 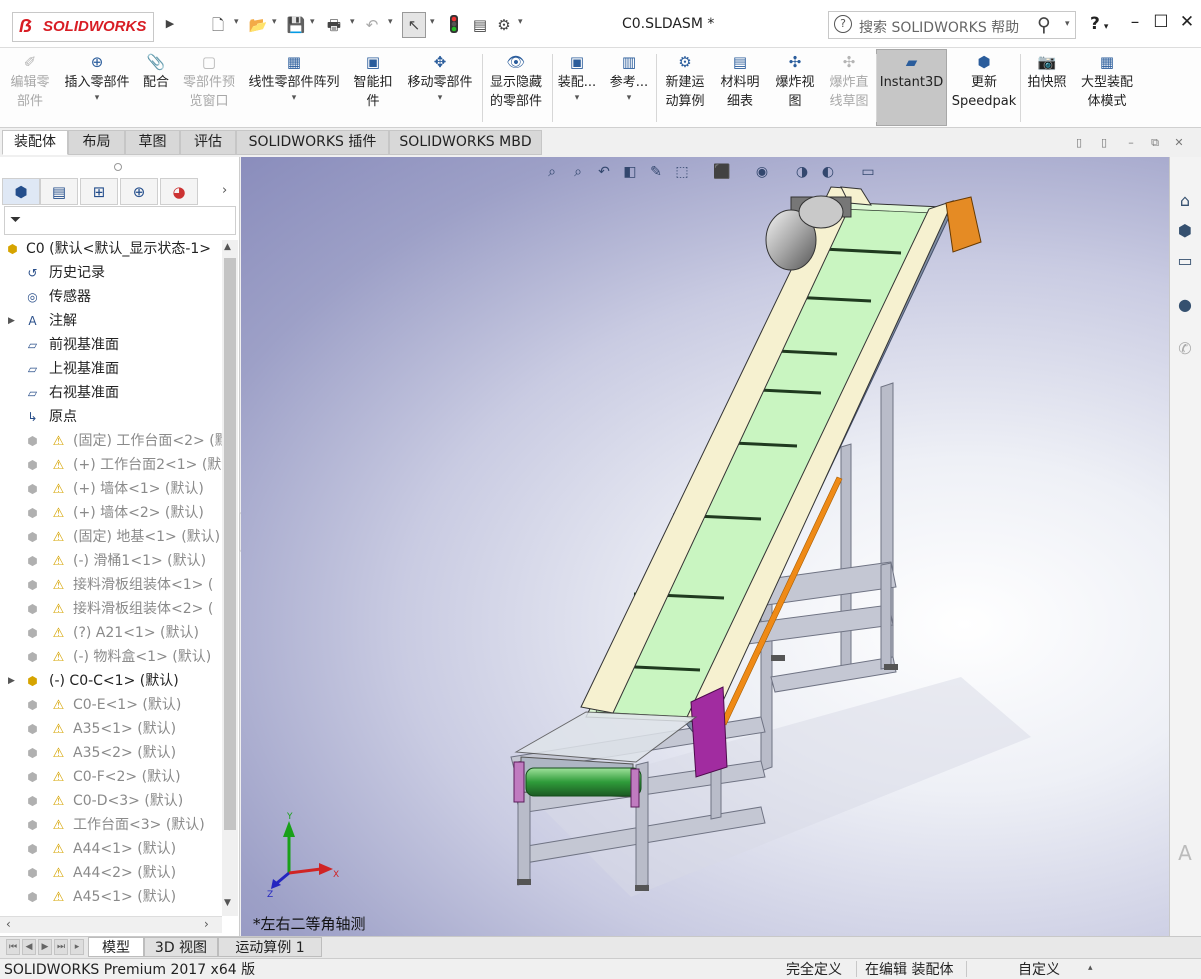 I want to click on toolbar-command-5: ▣ 智能扣 件, so click(x=373, y=88).